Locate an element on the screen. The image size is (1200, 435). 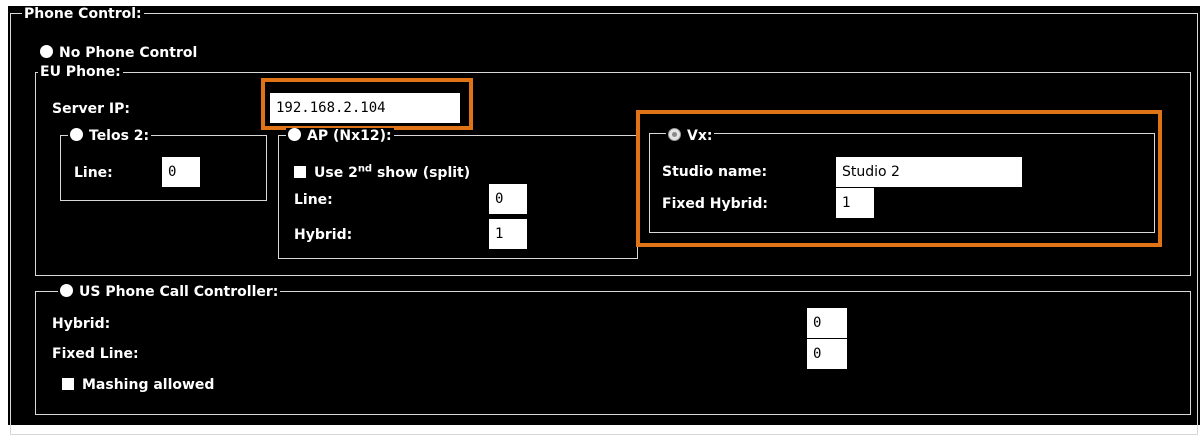
us-hybrid-input: 0 is located at coordinates (827, 323).